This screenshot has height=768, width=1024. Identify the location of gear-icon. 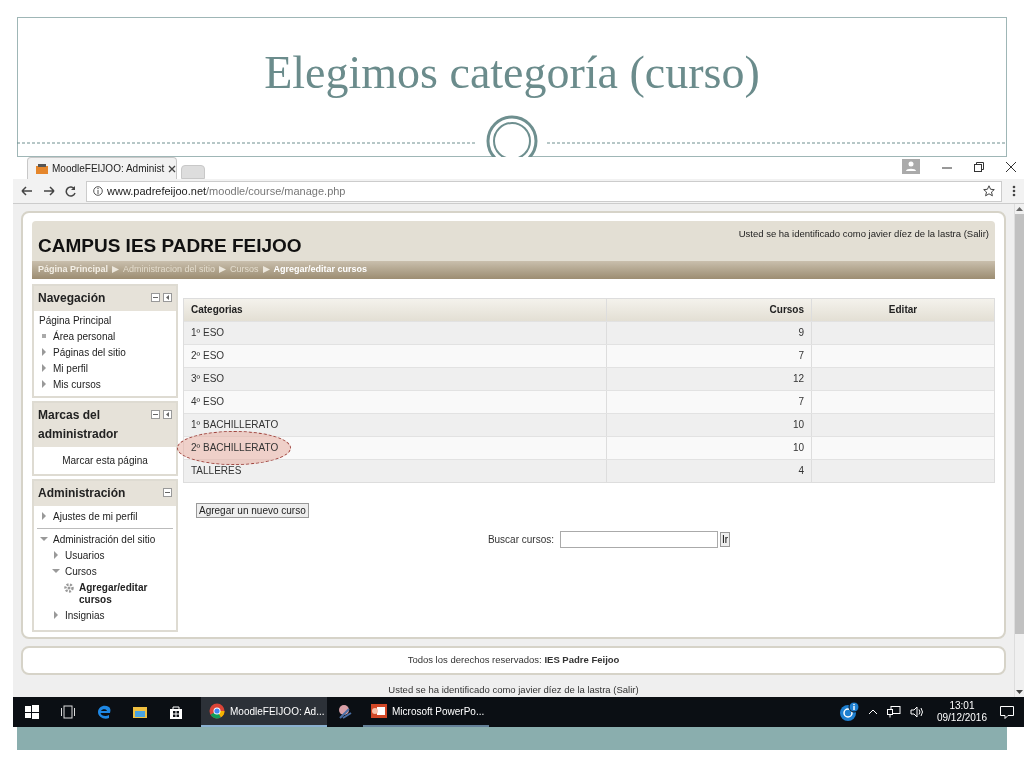
(69, 587).